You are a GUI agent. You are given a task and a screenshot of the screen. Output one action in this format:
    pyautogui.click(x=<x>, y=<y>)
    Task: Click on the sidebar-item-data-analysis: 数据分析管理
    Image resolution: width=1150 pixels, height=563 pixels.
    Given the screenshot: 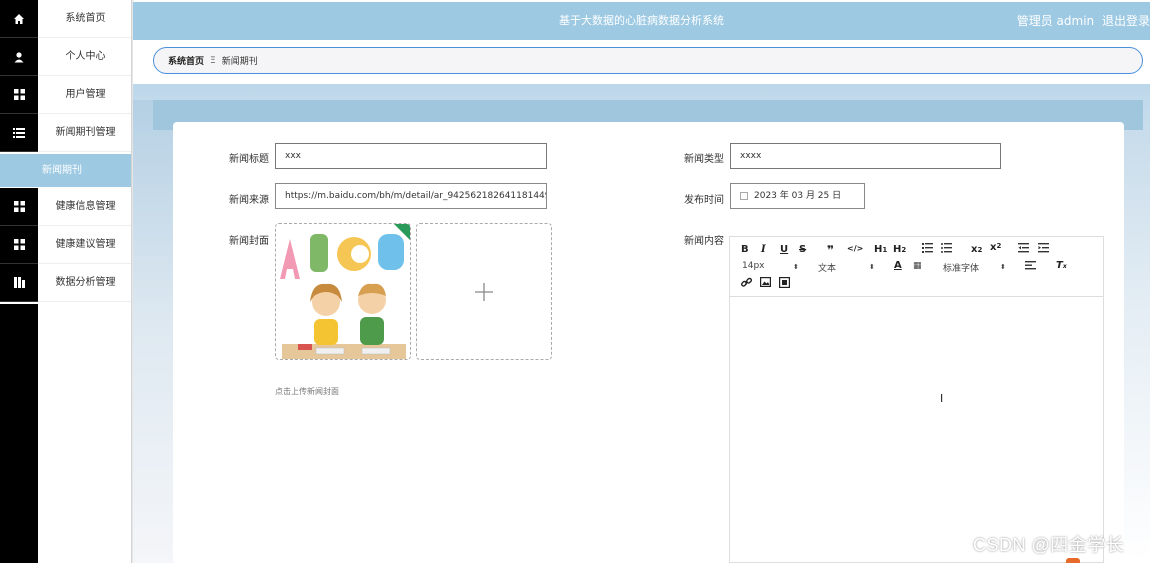 What is the action you would take?
    pyautogui.click(x=66, y=283)
    